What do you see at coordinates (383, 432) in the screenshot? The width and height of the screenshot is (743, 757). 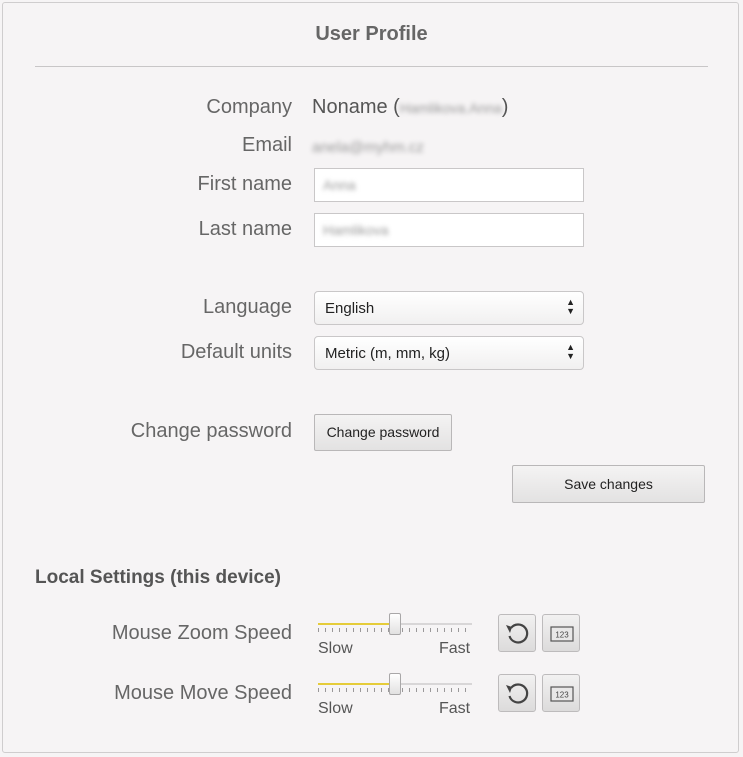 I see `change-password-button: Change password` at bounding box center [383, 432].